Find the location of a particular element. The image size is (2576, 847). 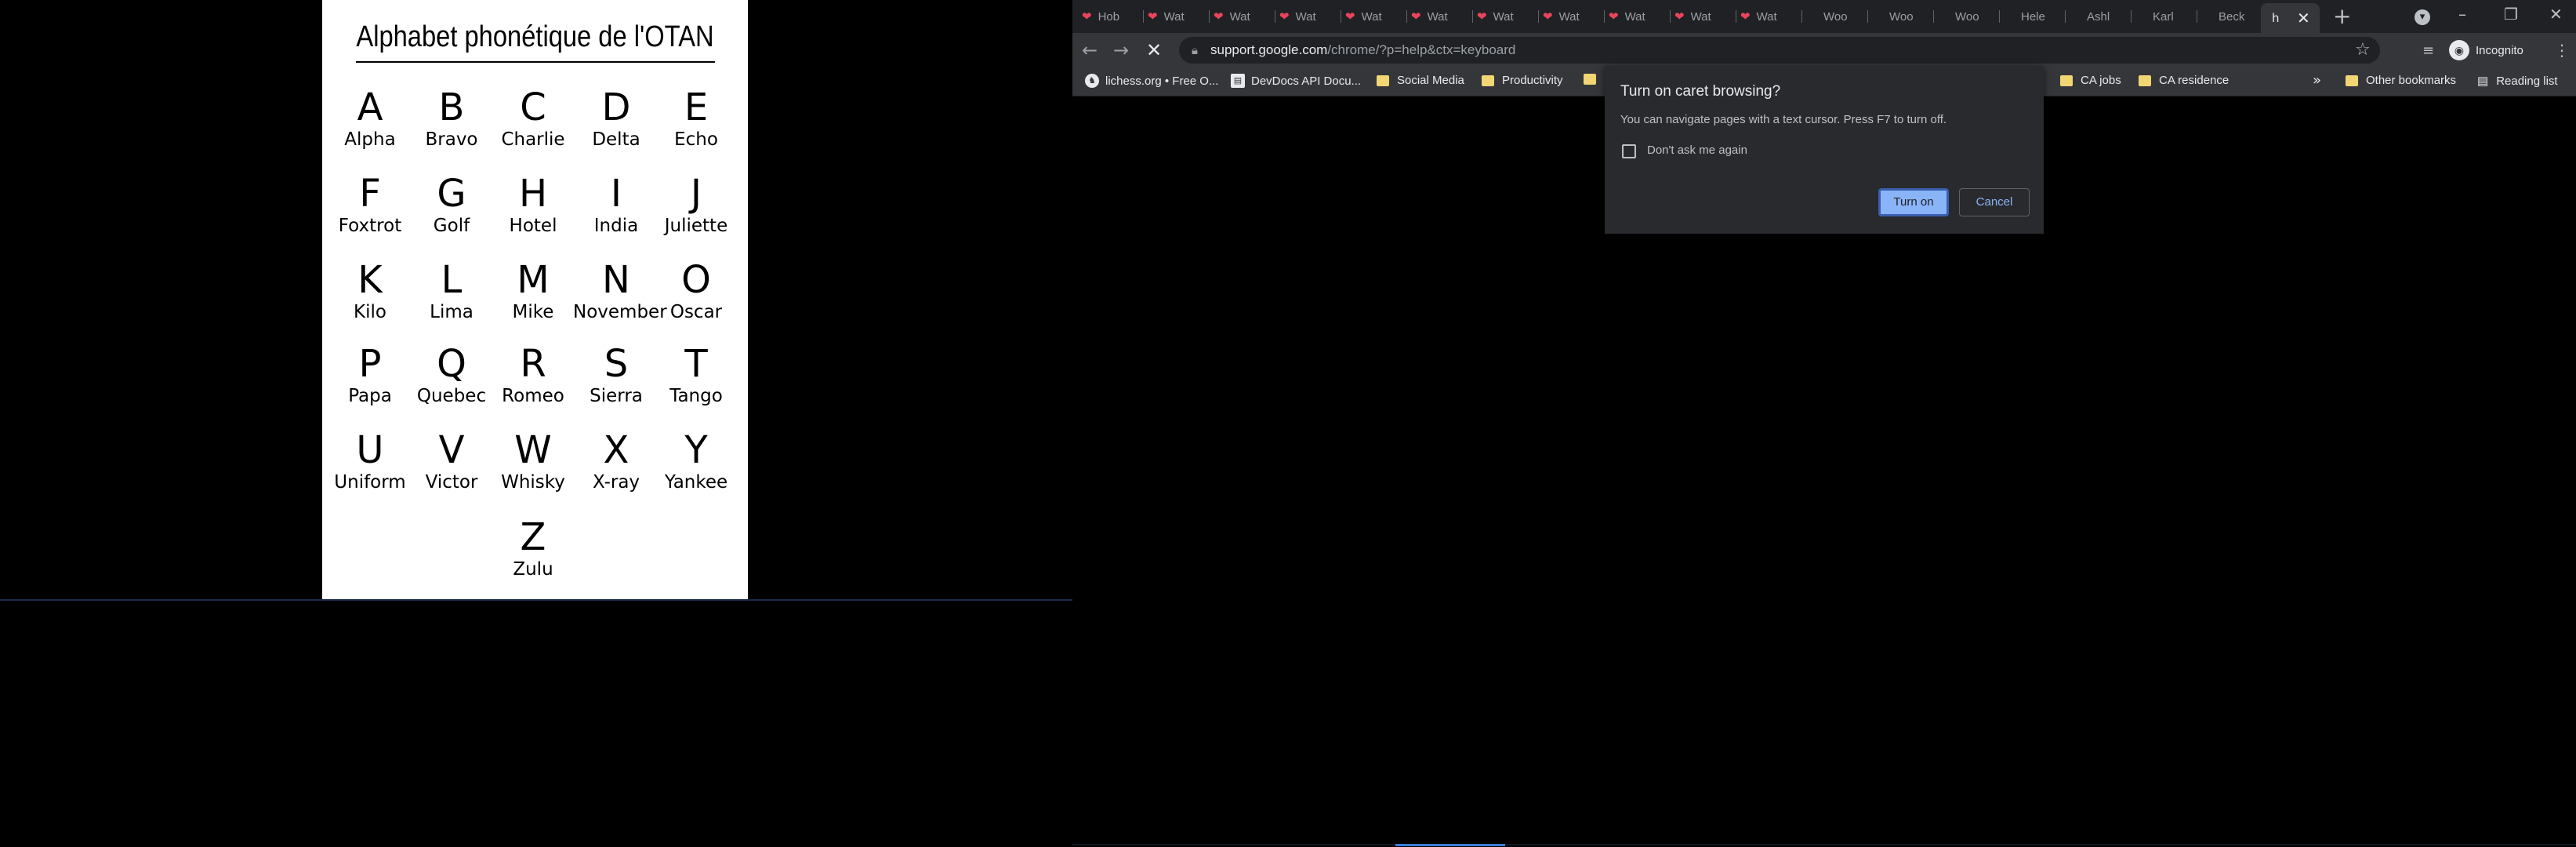

nato-entry-echo: E Echo is located at coordinates (696, 118).